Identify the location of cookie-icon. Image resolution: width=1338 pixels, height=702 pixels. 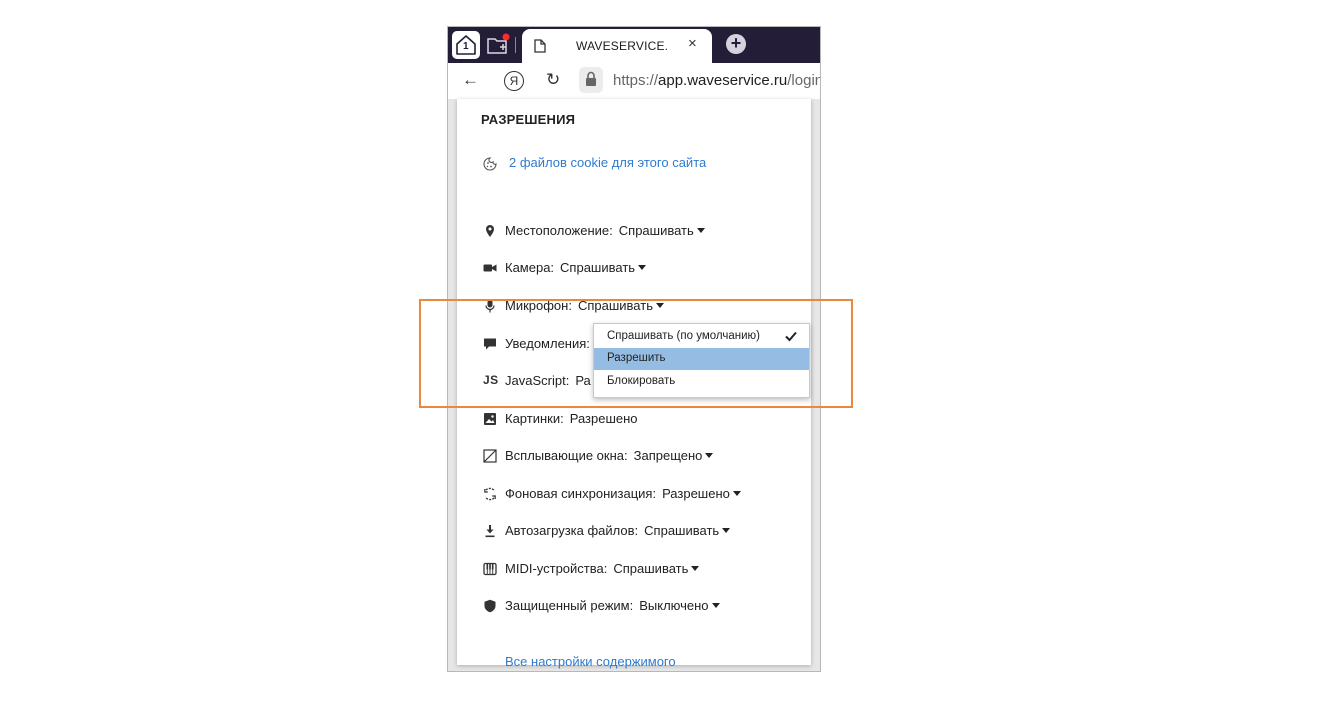
(490, 164).